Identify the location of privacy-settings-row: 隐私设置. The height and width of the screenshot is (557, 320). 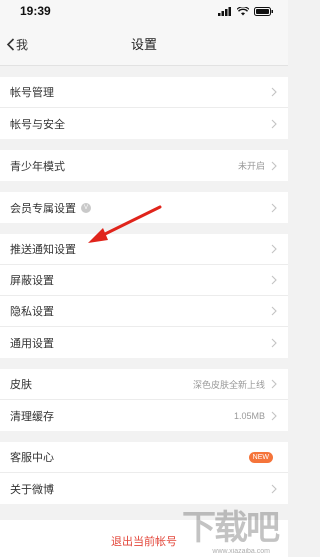
(144, 311).